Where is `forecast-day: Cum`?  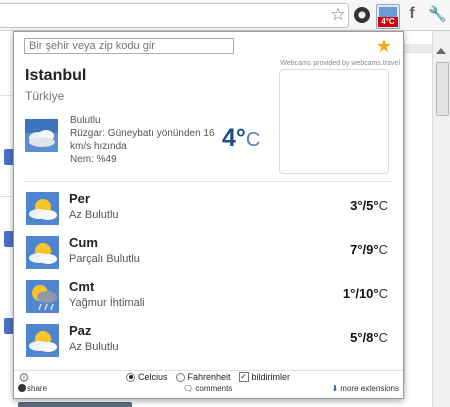 forecast-day: Cum is located at coordinates (83, 242).